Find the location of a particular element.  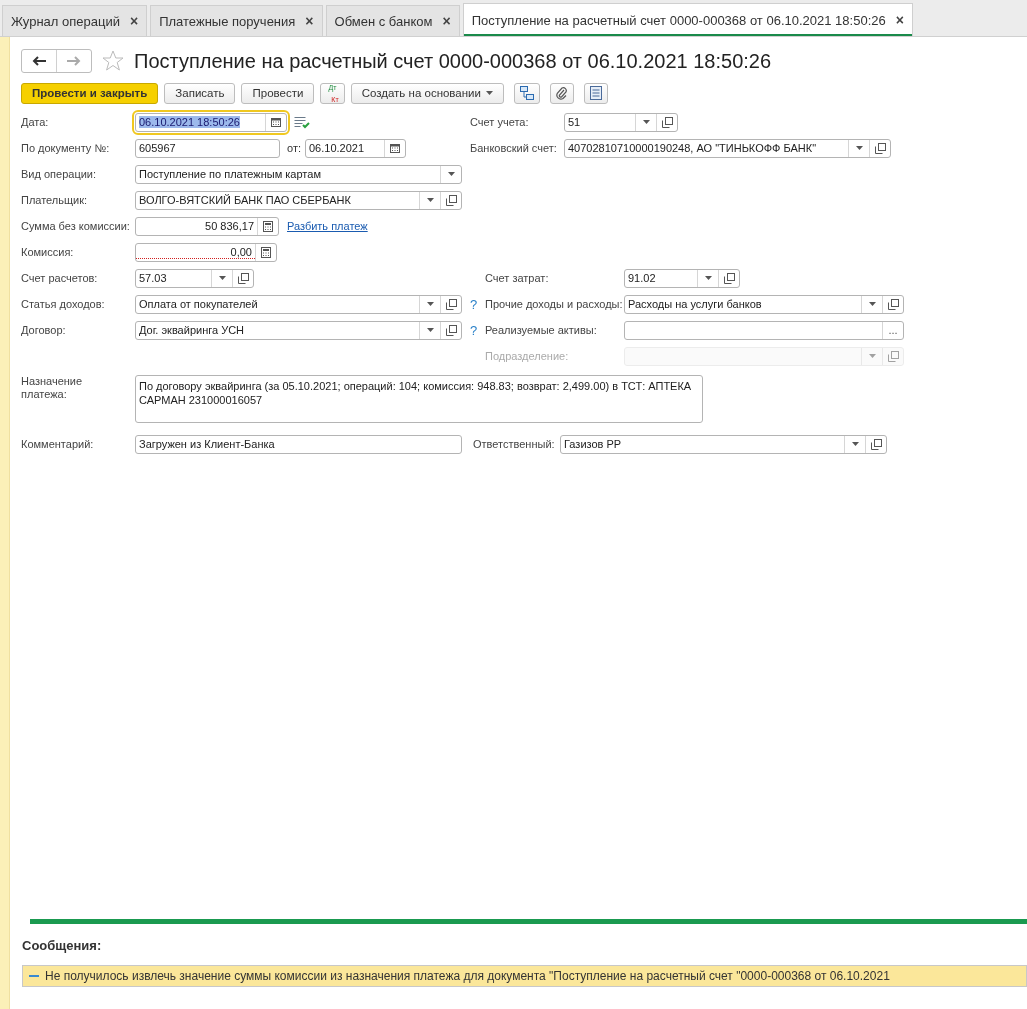

structure-button is located at coordinates (526, 93).